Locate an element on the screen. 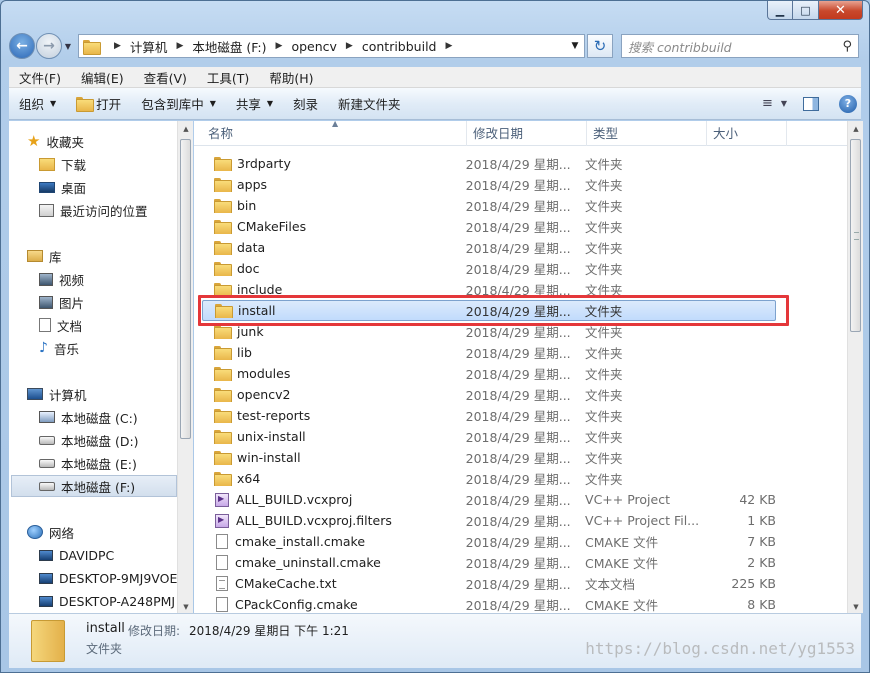 This screenshot has width=870, height=673. include-in-library-button: 包含到库中 ▼ is located at coordinates (178, 103).